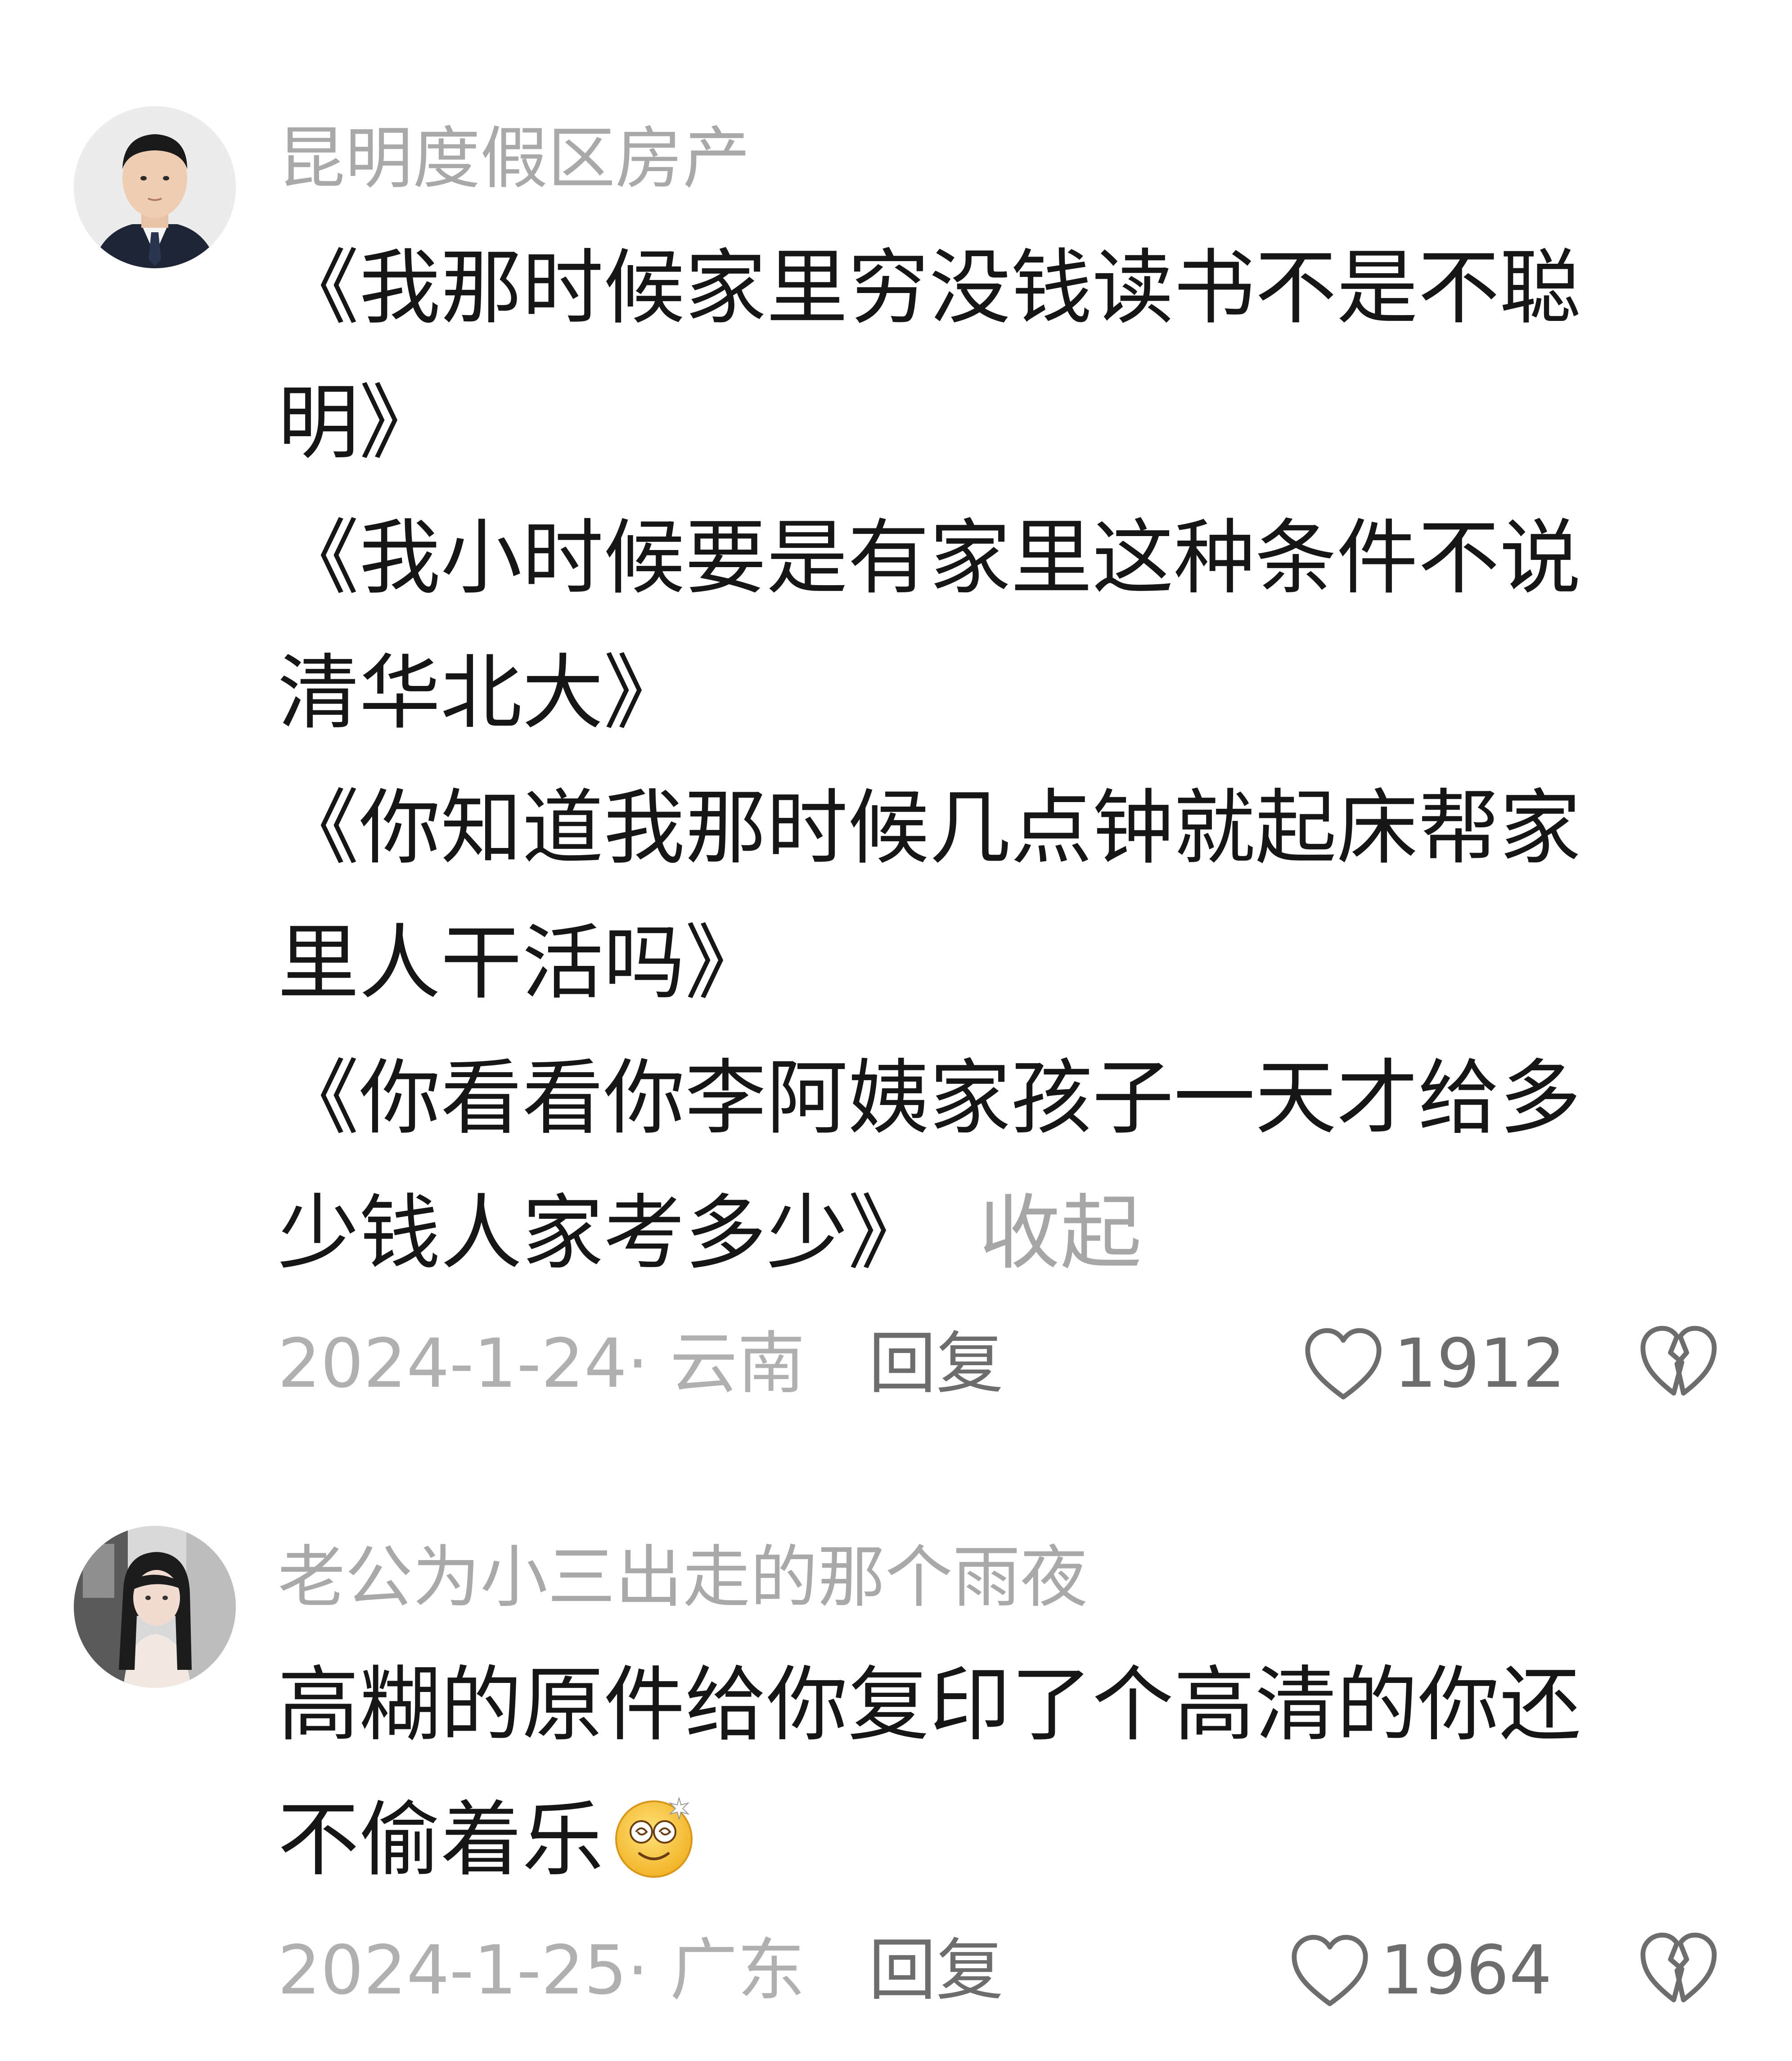  I want to click on comment-line: 《我小时候要是有家里这种条件不说, so click(930, 557).